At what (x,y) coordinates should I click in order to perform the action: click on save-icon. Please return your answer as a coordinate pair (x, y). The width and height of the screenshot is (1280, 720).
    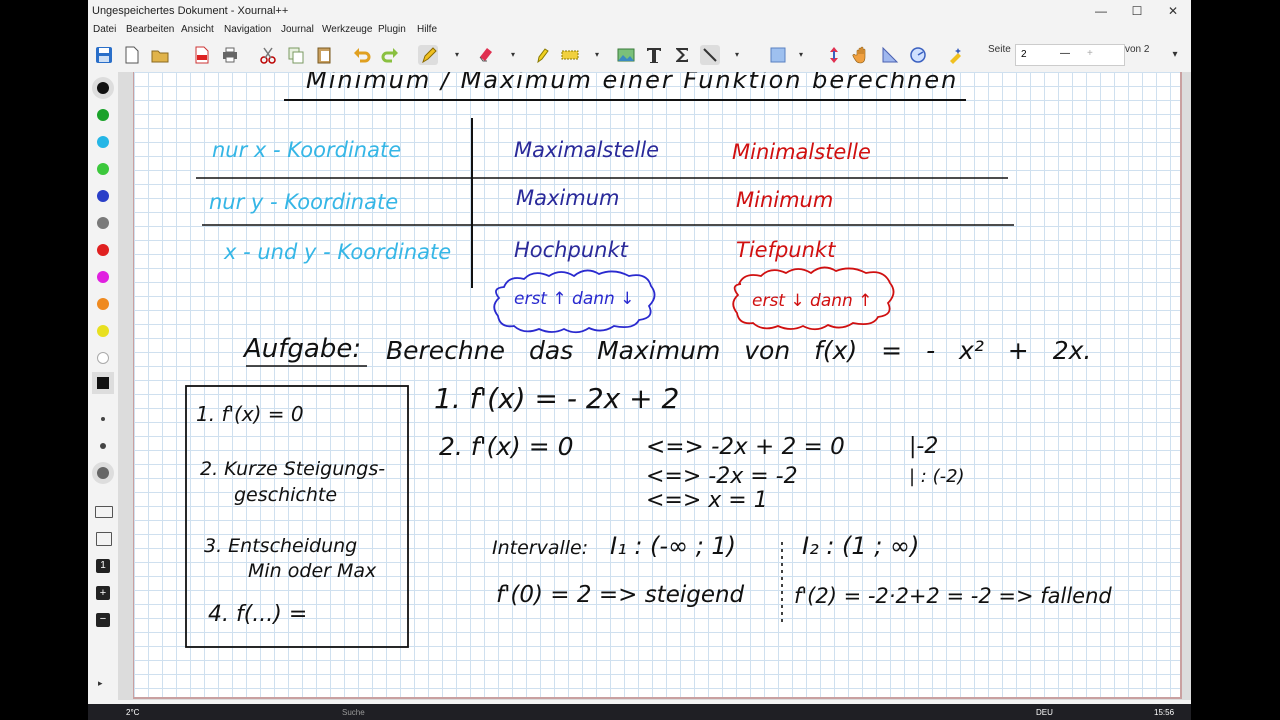
    Looking at the image, I should click on (104, 55).